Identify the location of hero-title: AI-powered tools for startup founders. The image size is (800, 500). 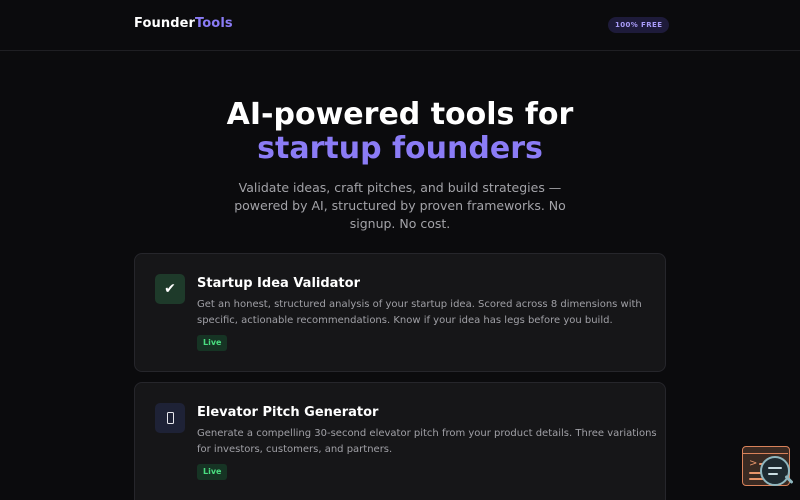
(400, 132).